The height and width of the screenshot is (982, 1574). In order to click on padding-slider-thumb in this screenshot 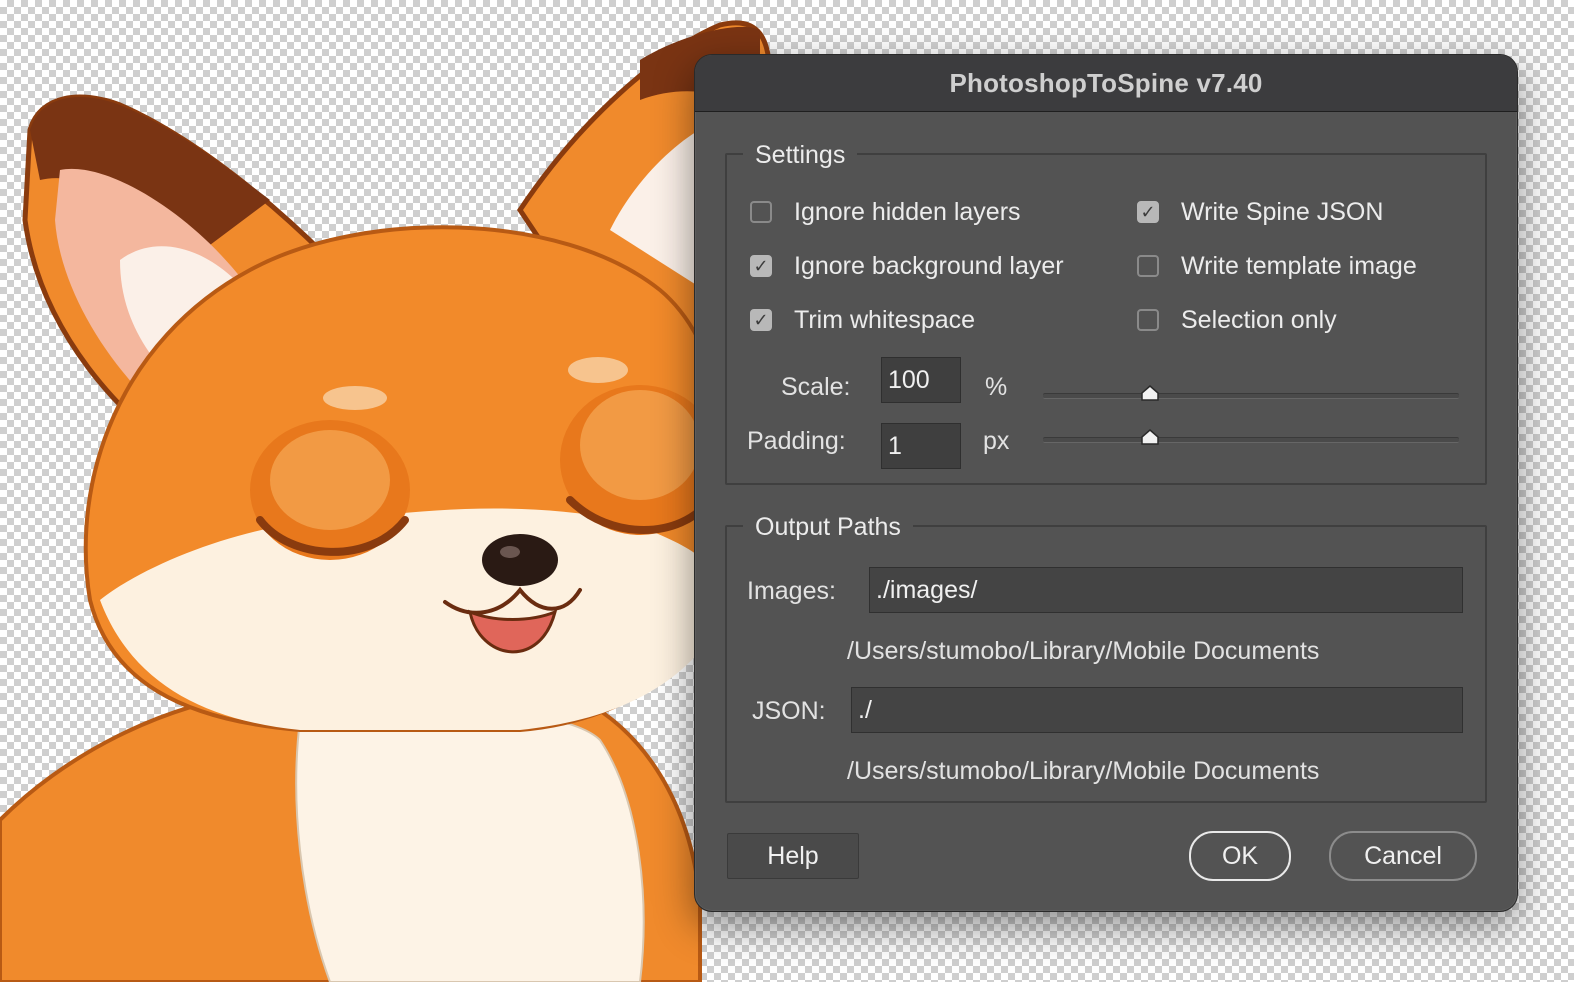, I will do `click(1150, 437)`.